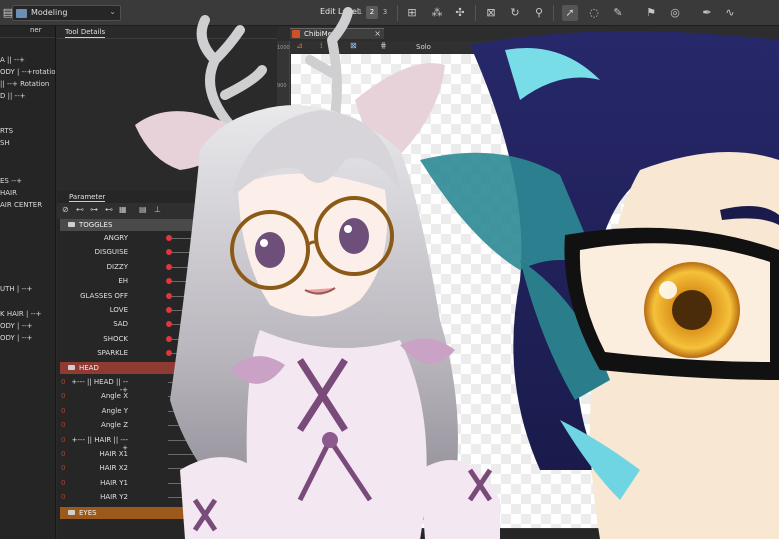  What do you see at coordinates (21, 314) in the screenshot?
I see `tree-item: K HAIR | --+` at bounding box center [21, 314].